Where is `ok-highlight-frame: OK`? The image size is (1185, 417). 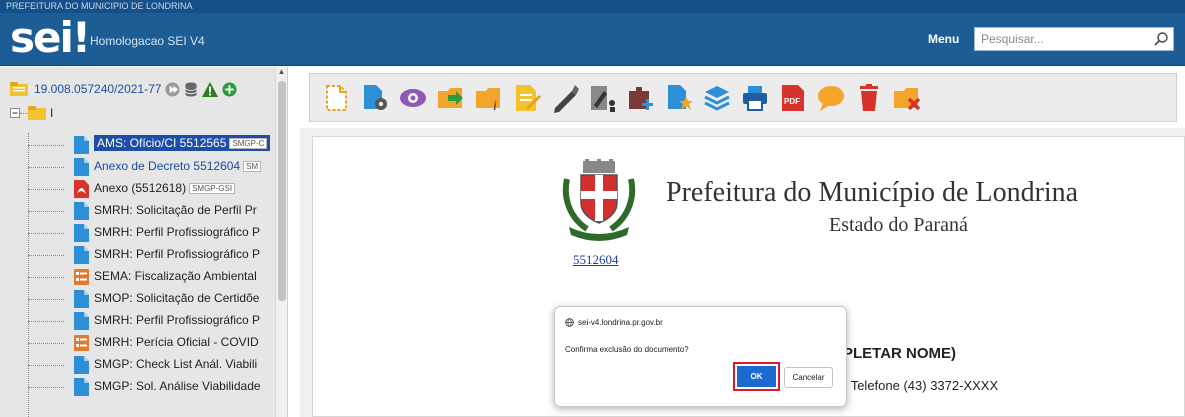
ok-highlight-frame: OK is located at coordinates (756, 376).